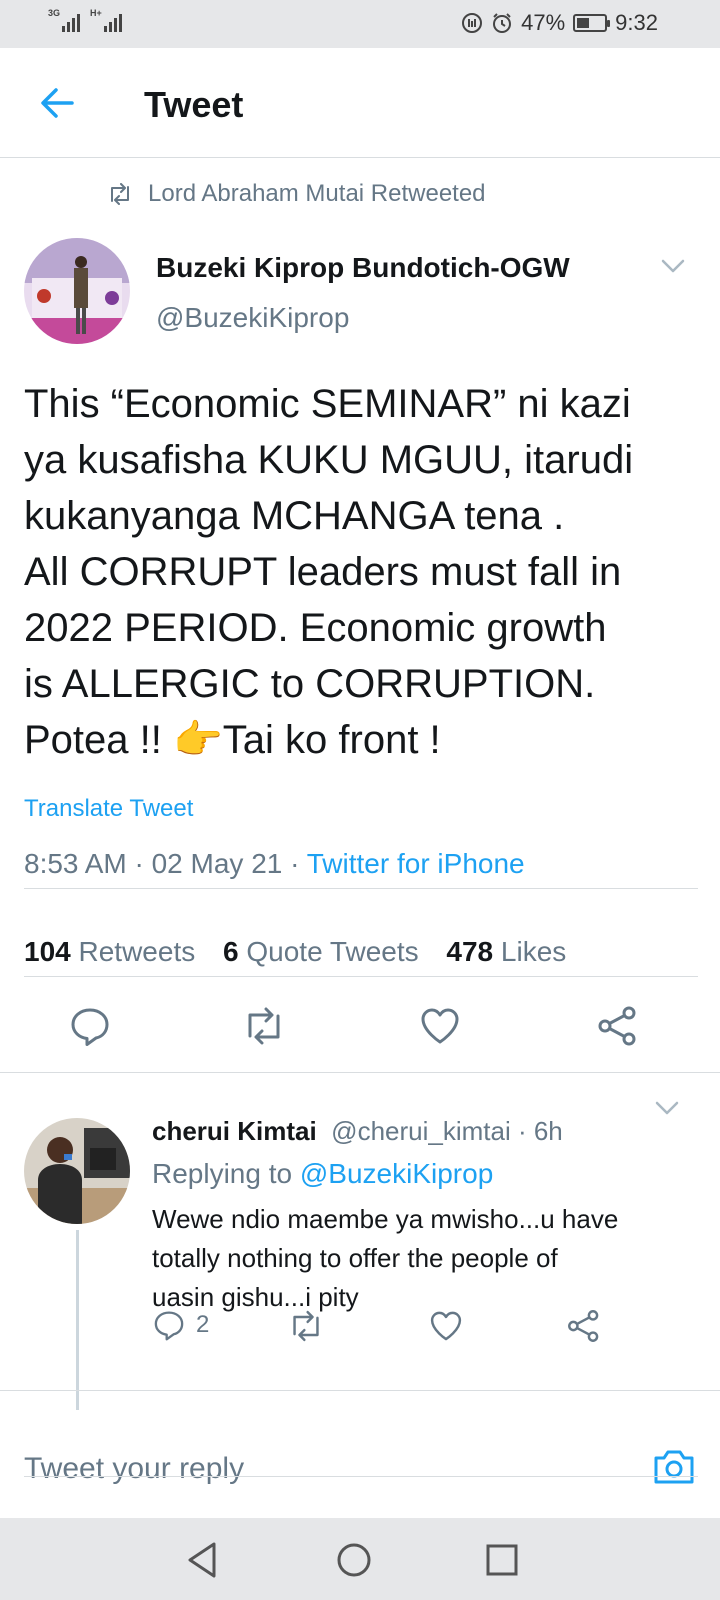 Image resolution: width=720 pixels, height=1600 pixels. I want to click on reply-count: 2, so click(203, 1324).